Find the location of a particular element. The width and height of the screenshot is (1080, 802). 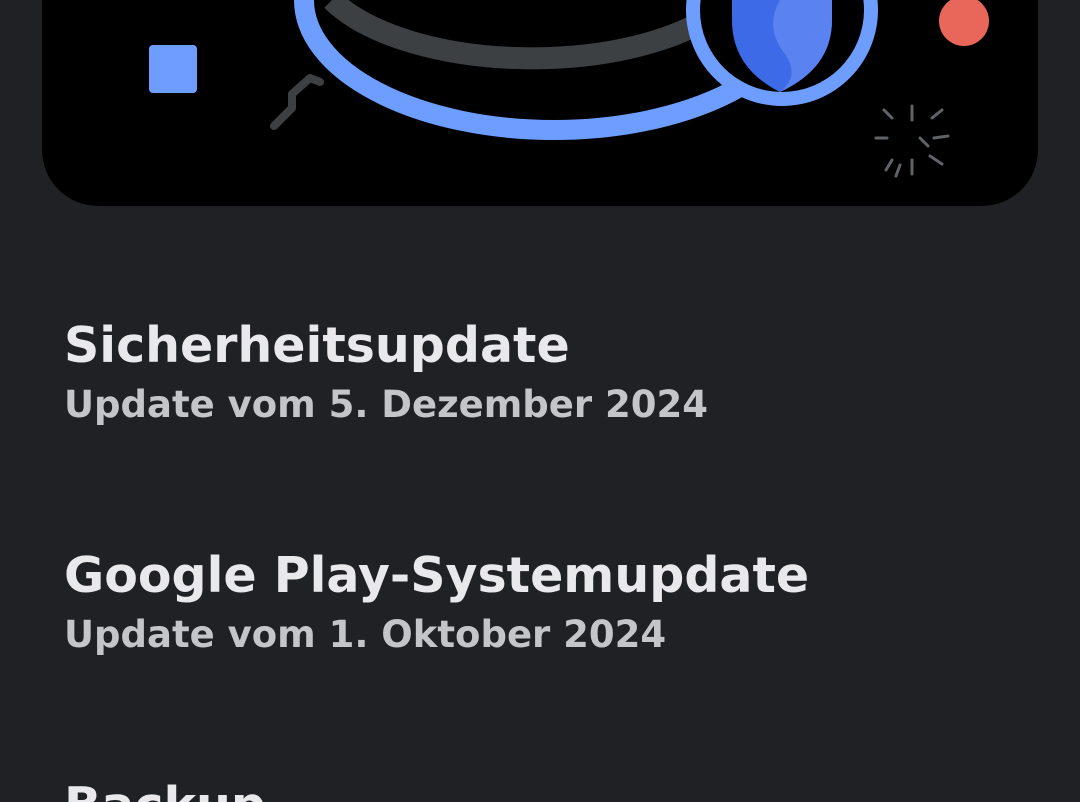

inner-ring-shape is located at coordinates (532, 35).